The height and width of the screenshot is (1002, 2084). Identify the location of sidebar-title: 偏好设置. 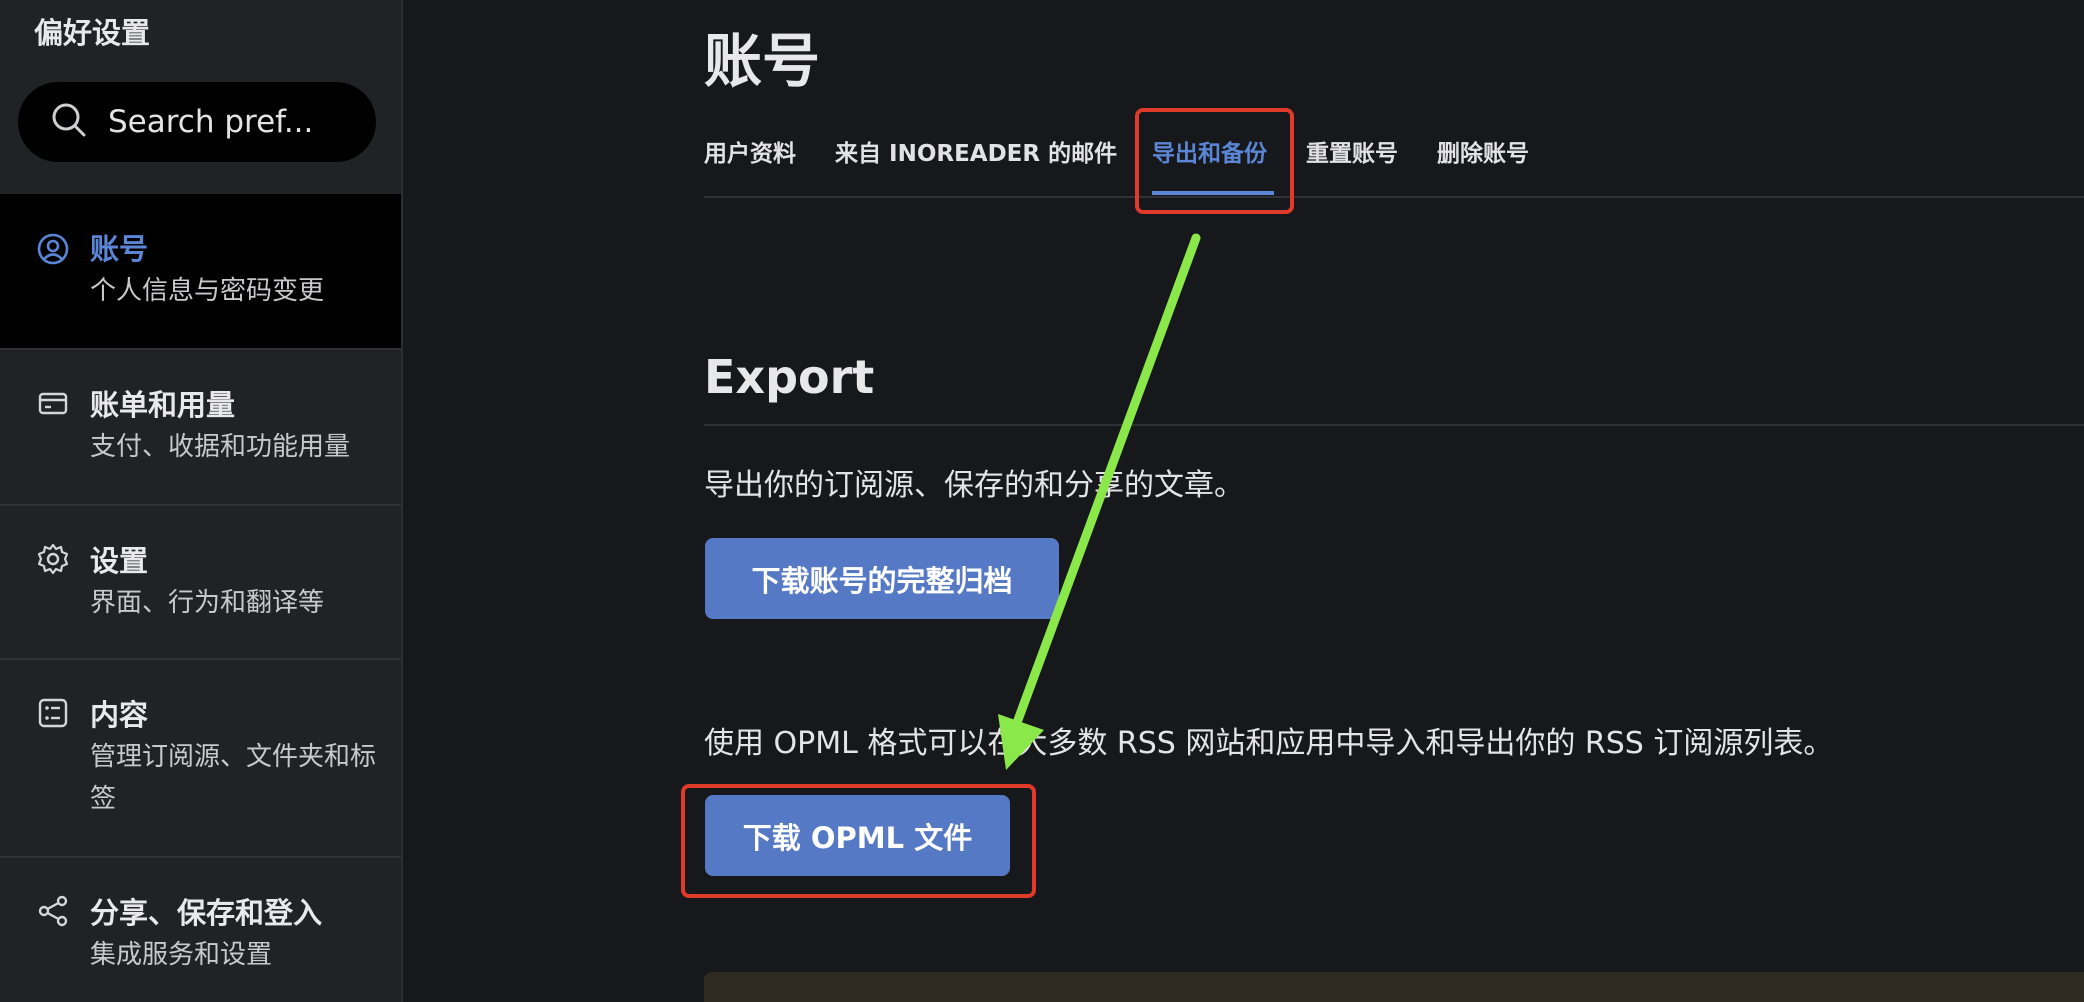
(92, 33).